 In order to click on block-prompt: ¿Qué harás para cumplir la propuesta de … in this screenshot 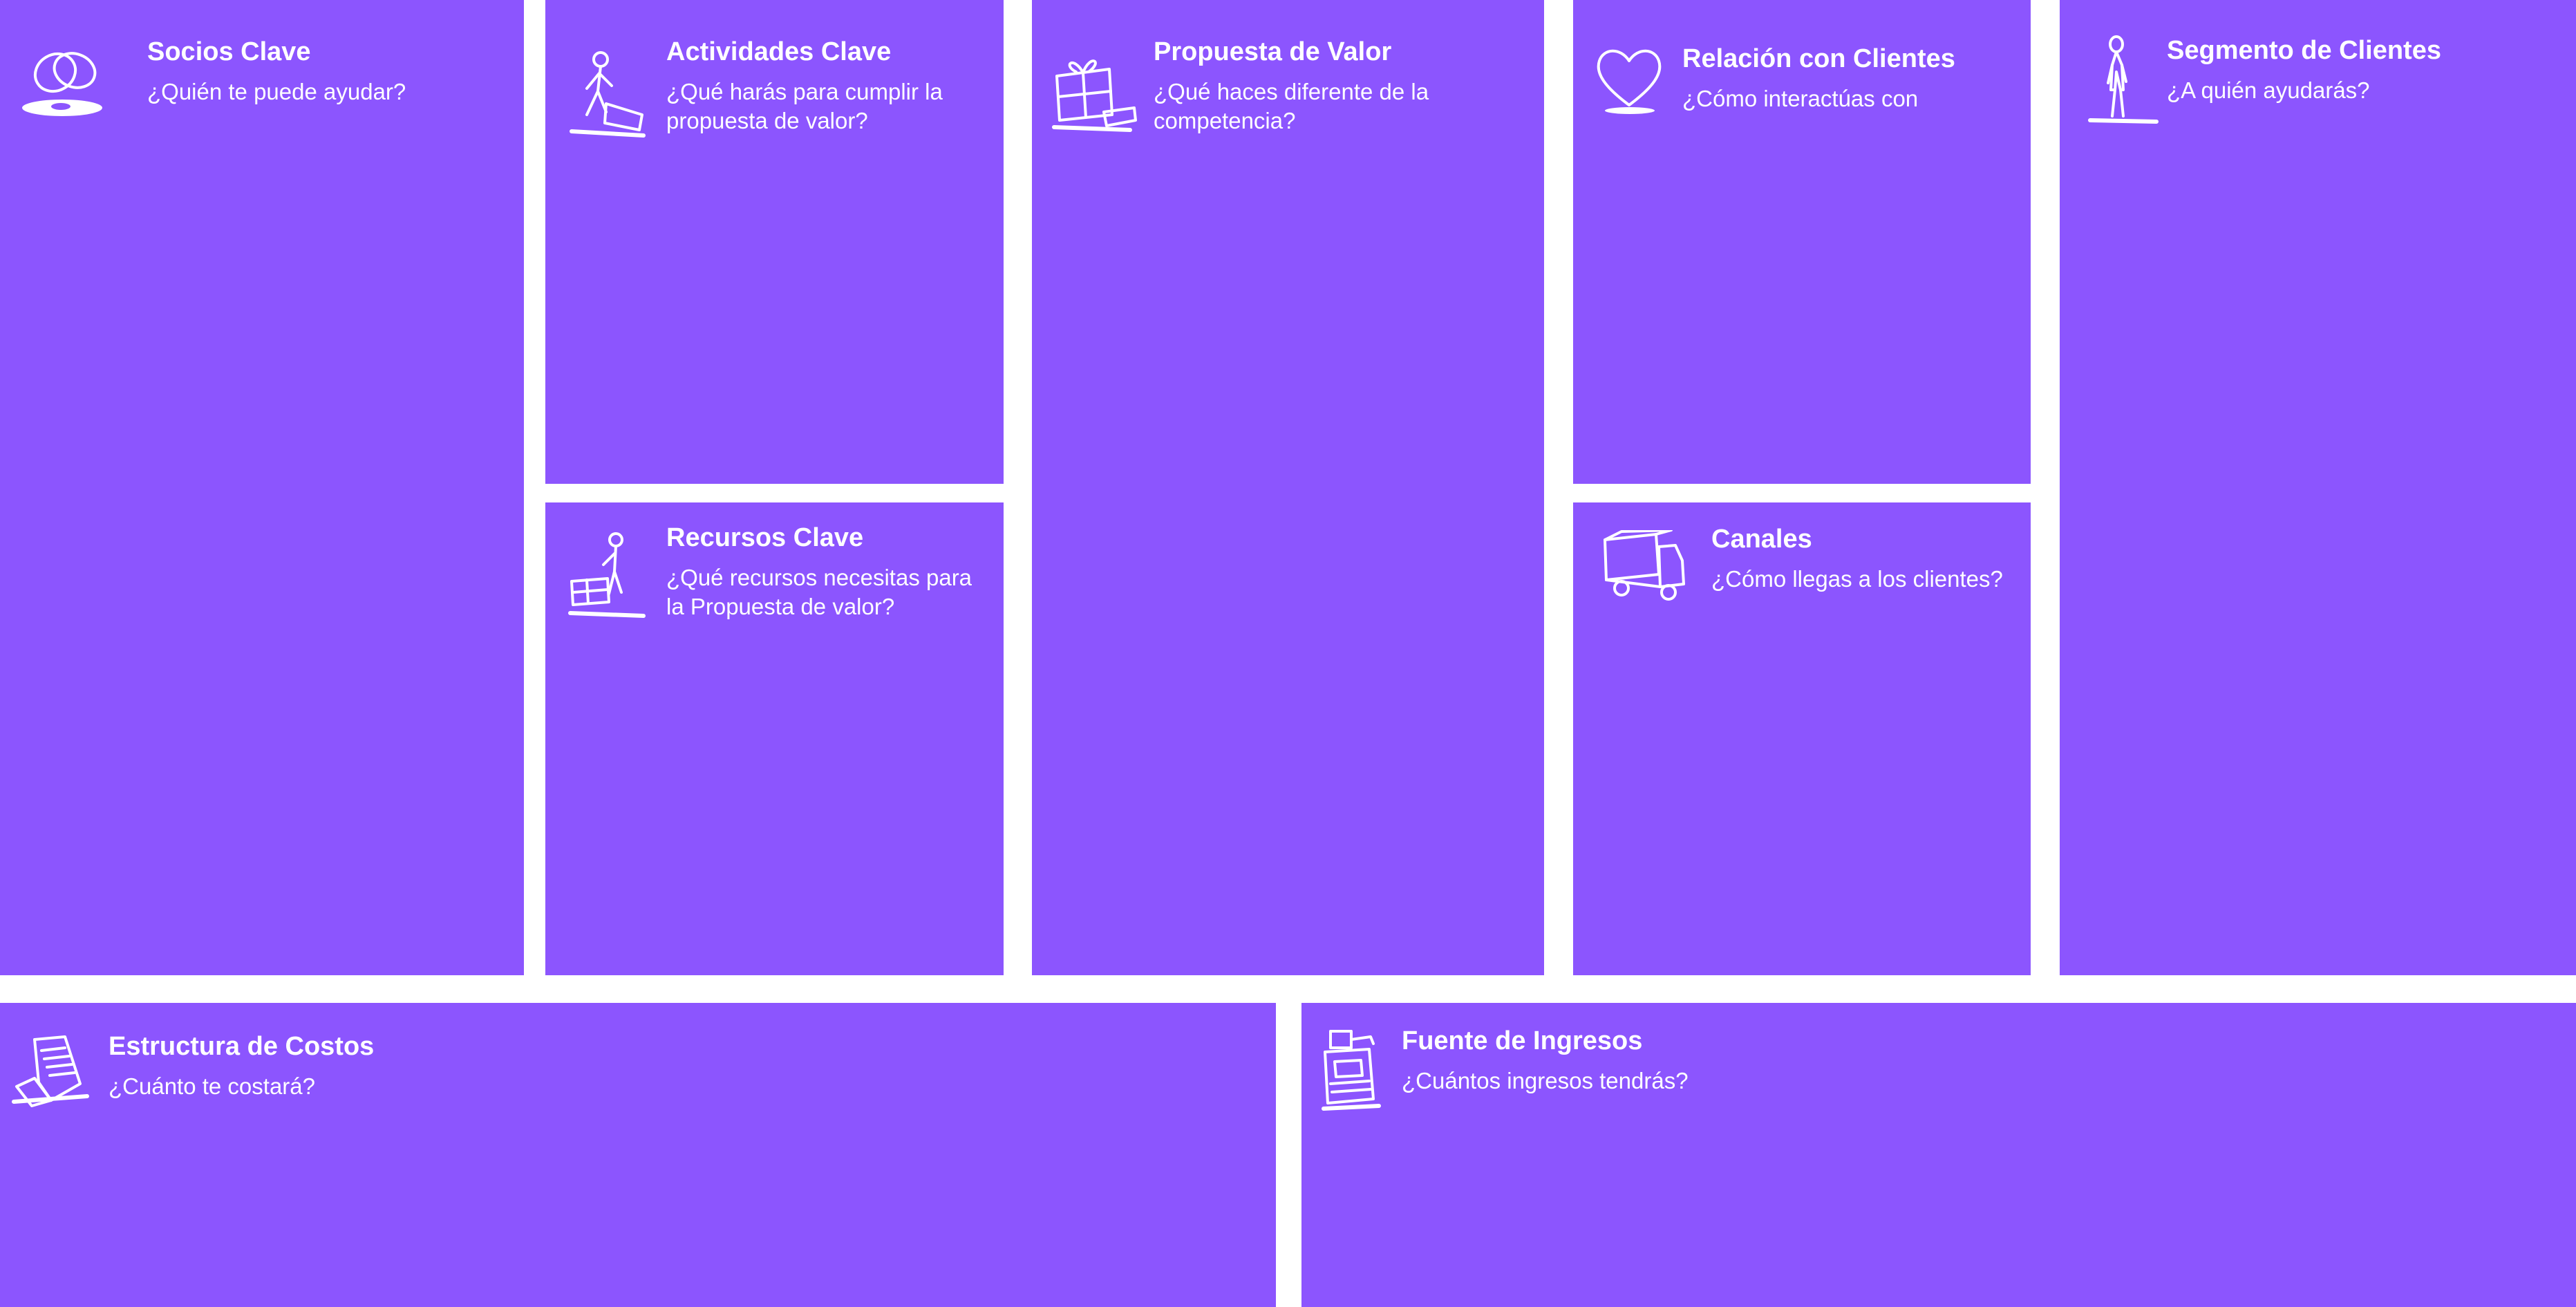, I will do `click(804, 106)`.